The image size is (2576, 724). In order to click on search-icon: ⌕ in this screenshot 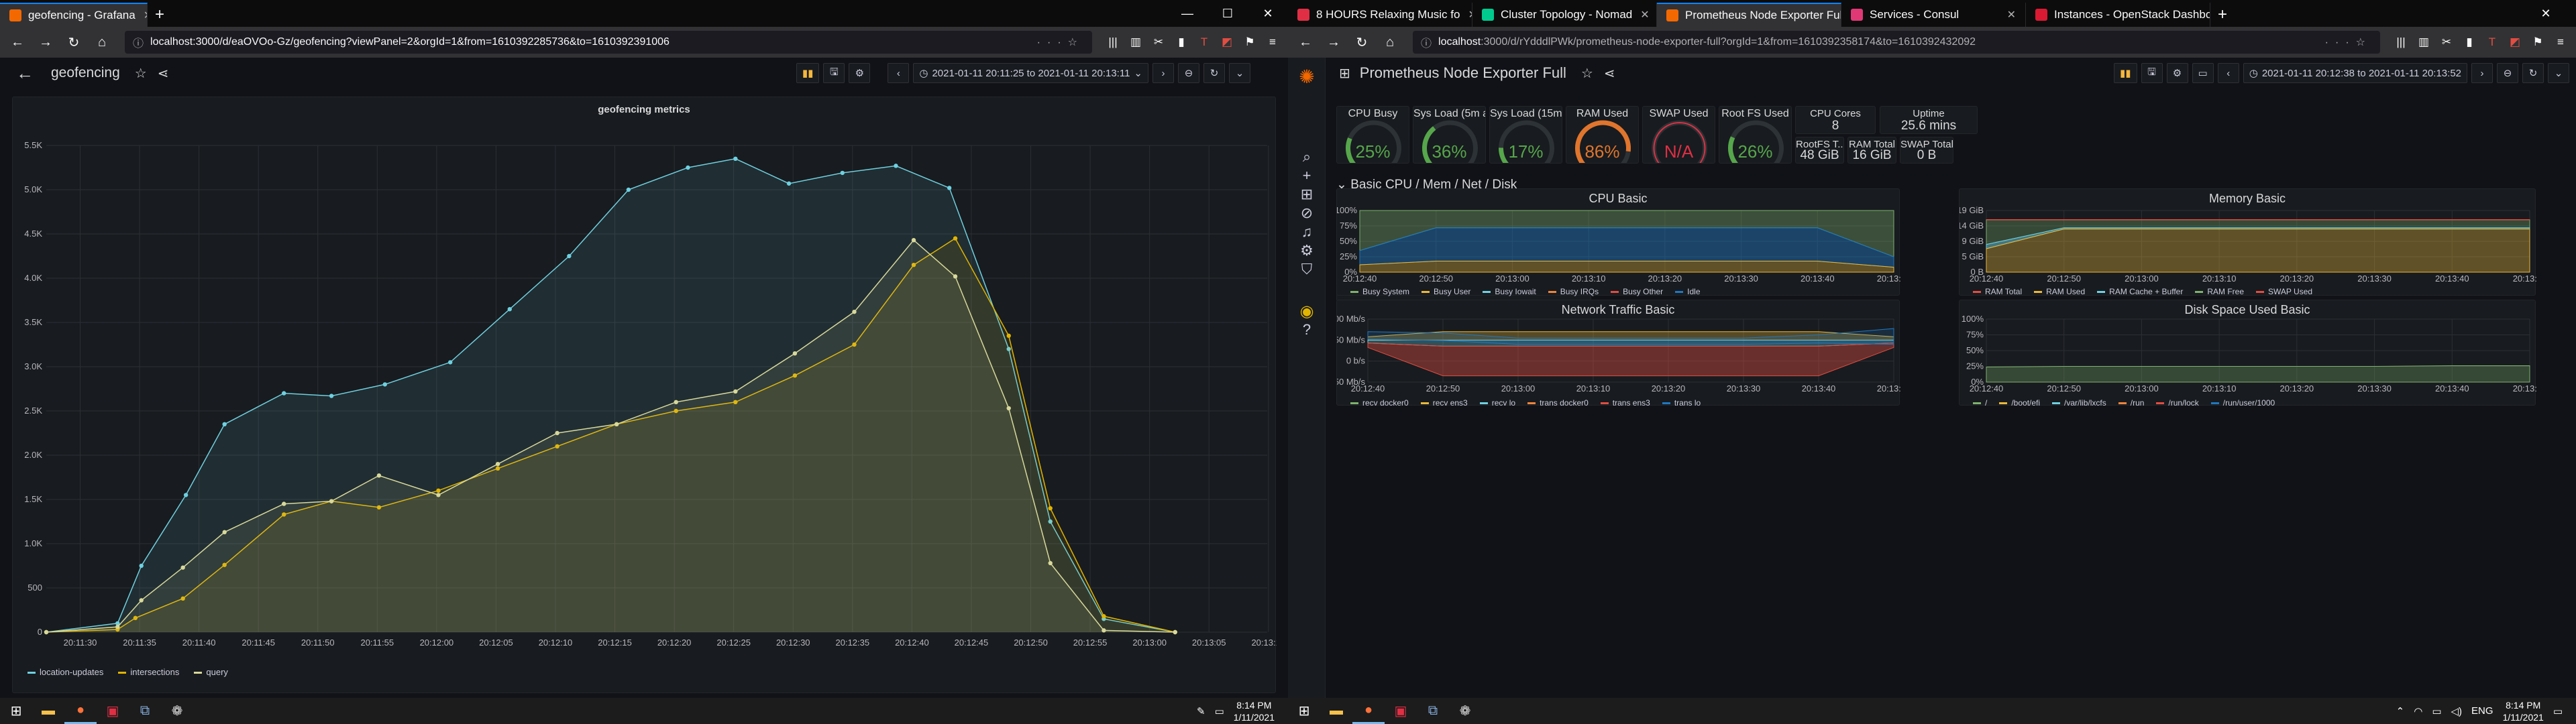, I will do `click(1306, 156)`.